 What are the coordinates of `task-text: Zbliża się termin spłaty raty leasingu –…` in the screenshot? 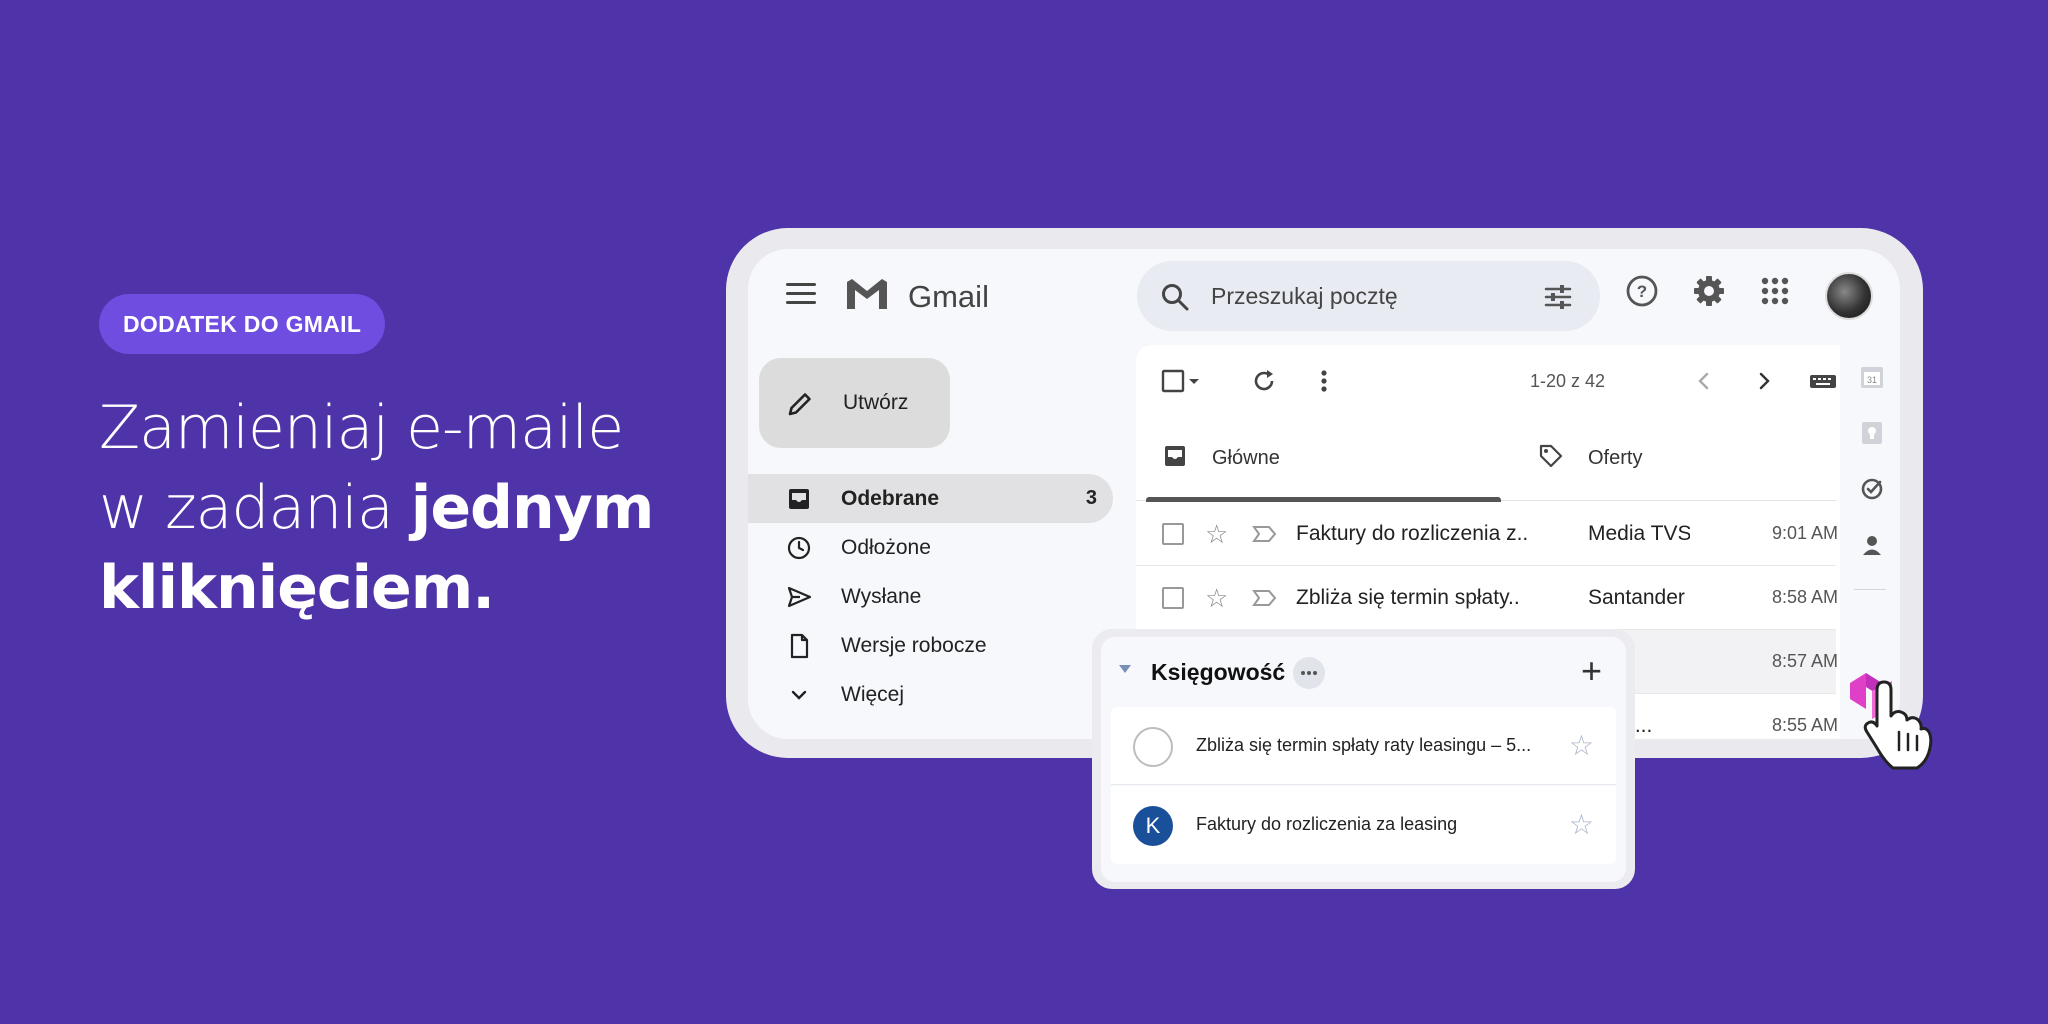 It's located at (1364, 745).